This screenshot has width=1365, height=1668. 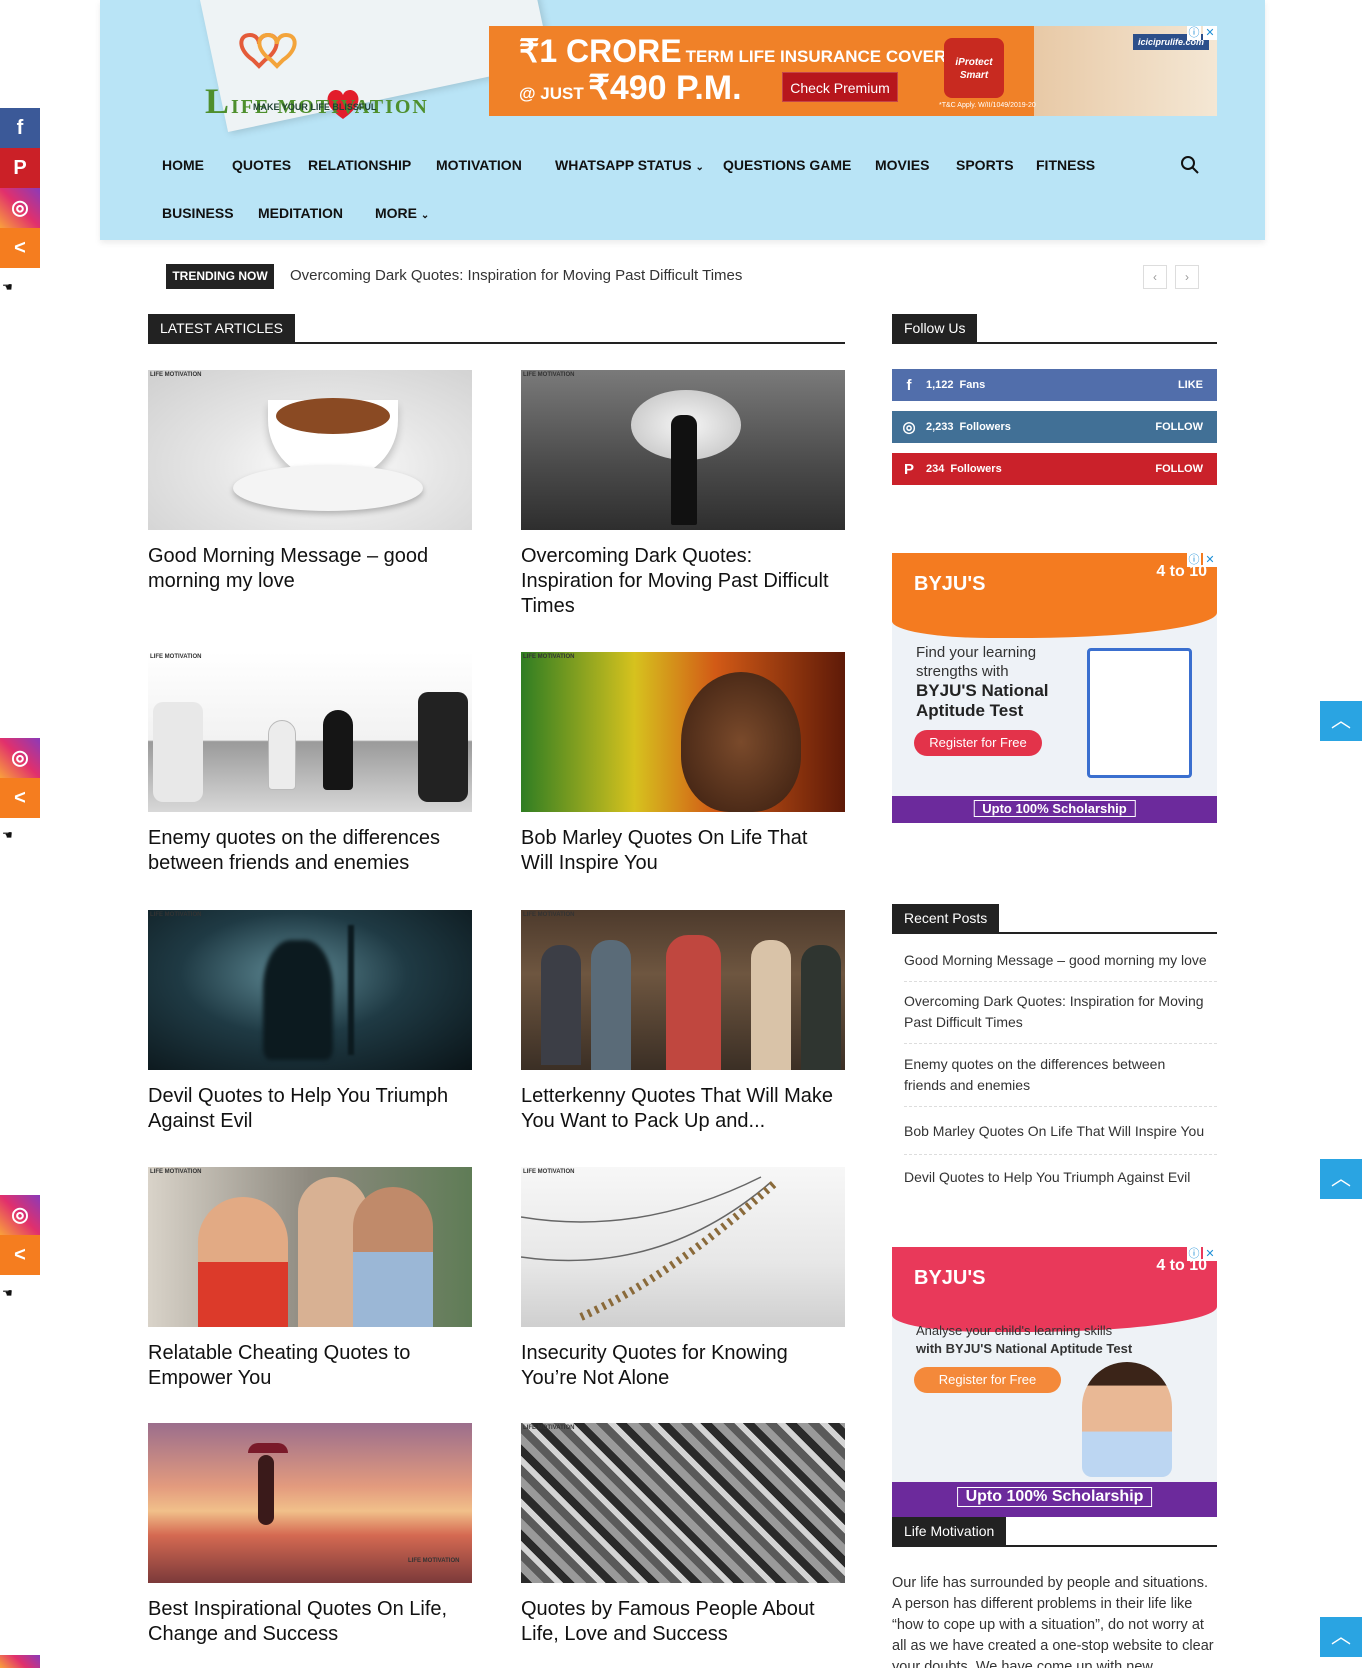 I want to click on nav-movies: MOVIES, so click(x=915, y=167).